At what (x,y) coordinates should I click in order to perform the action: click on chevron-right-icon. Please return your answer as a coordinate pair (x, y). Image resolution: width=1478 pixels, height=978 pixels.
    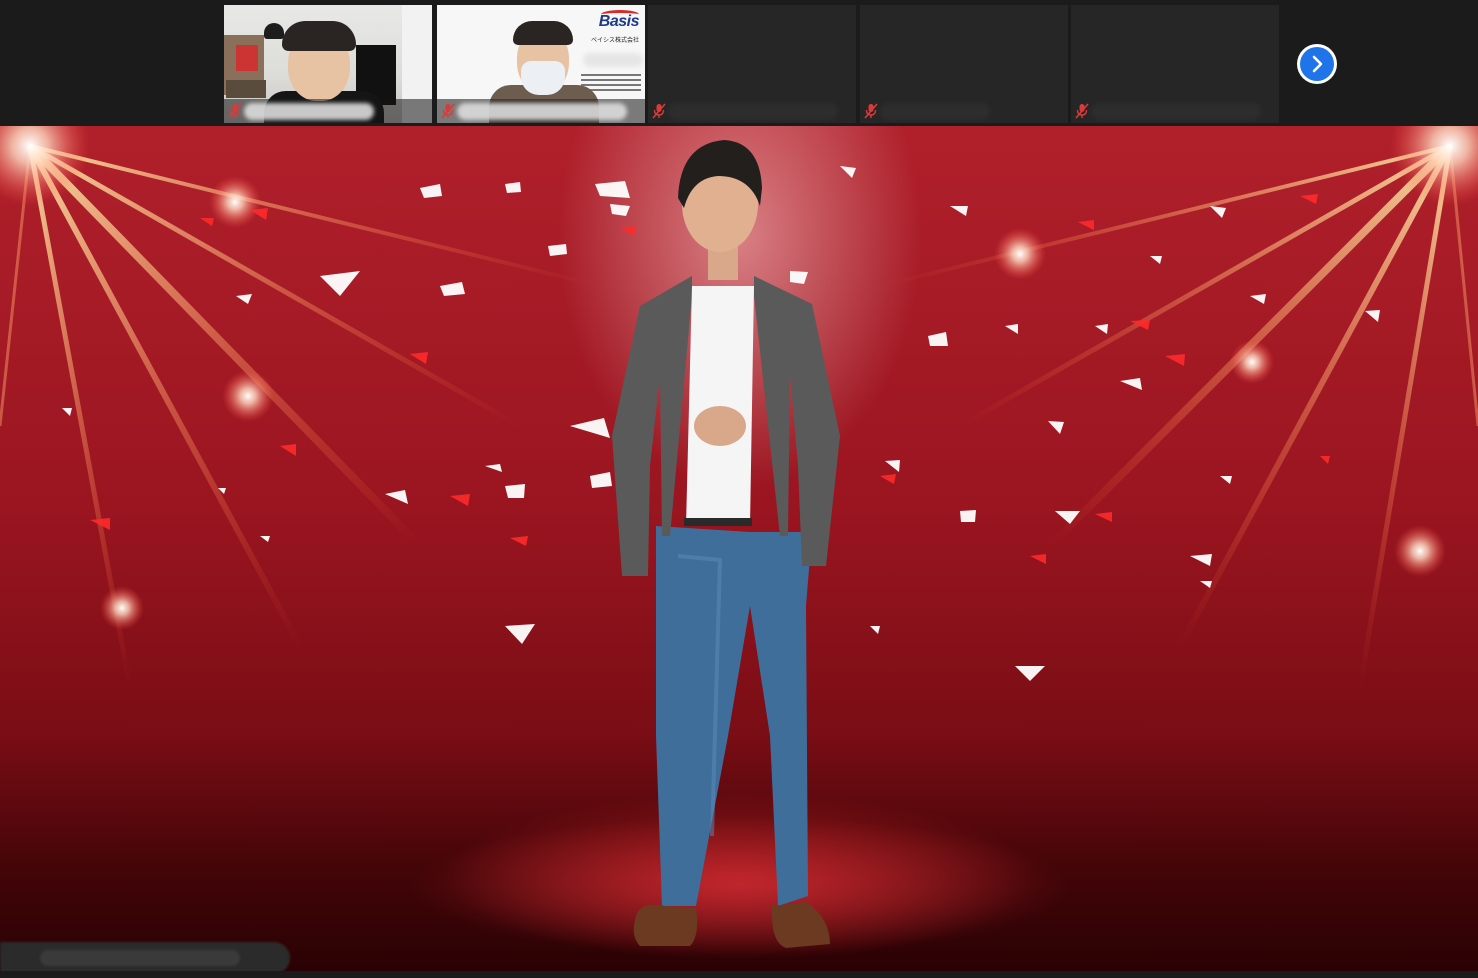
    Looking at the image, I should click on (1317, 64).